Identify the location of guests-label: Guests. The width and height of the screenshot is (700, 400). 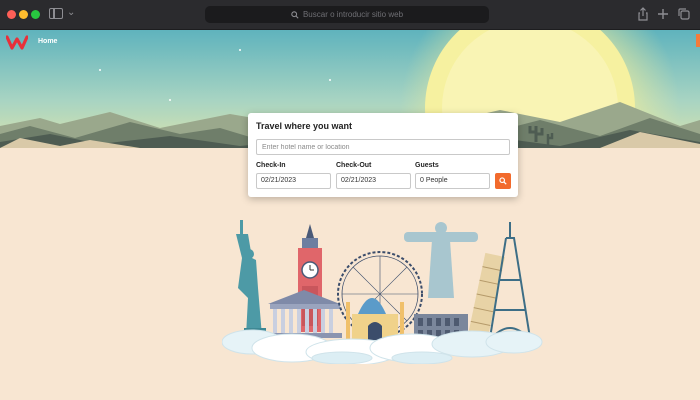
(427, 165).